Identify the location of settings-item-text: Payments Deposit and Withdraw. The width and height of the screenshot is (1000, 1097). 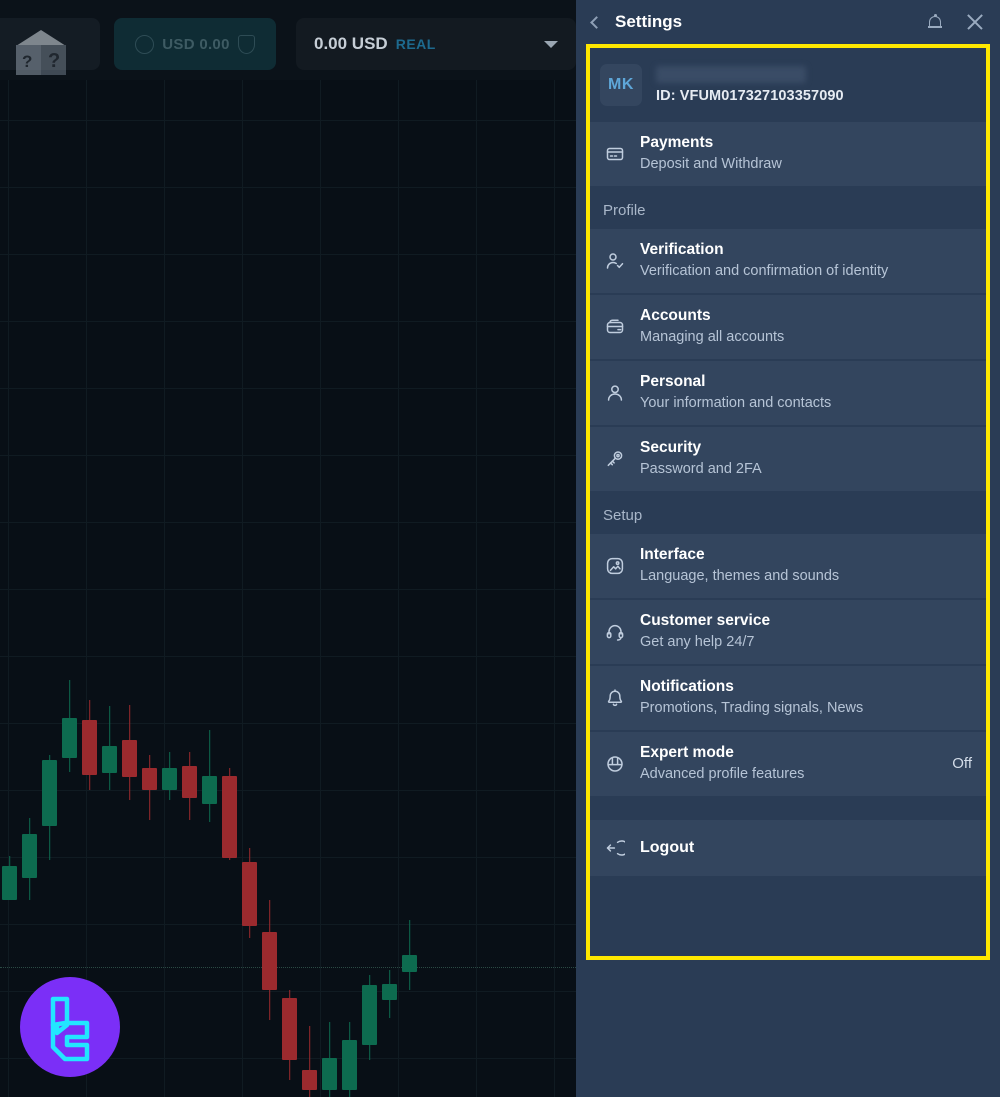
(806, 153).